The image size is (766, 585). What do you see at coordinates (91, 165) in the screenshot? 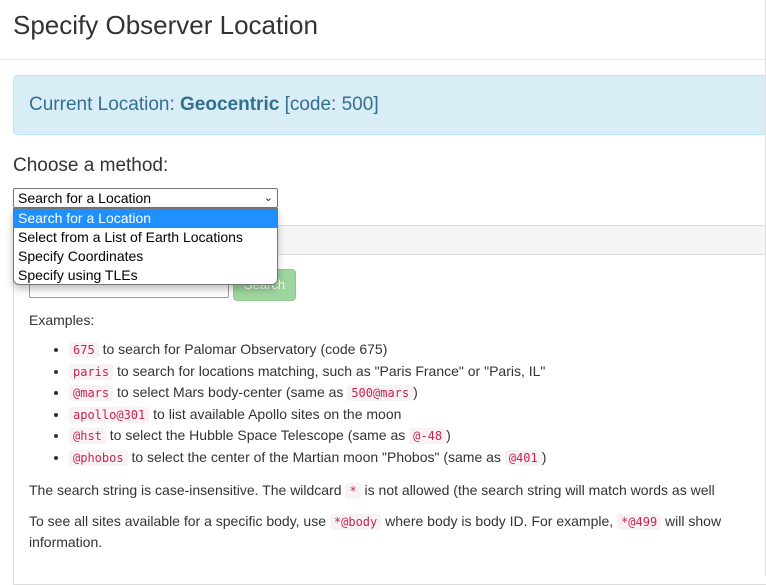
I see `method-label: Choose a method:` at bounding box center [91, 165].